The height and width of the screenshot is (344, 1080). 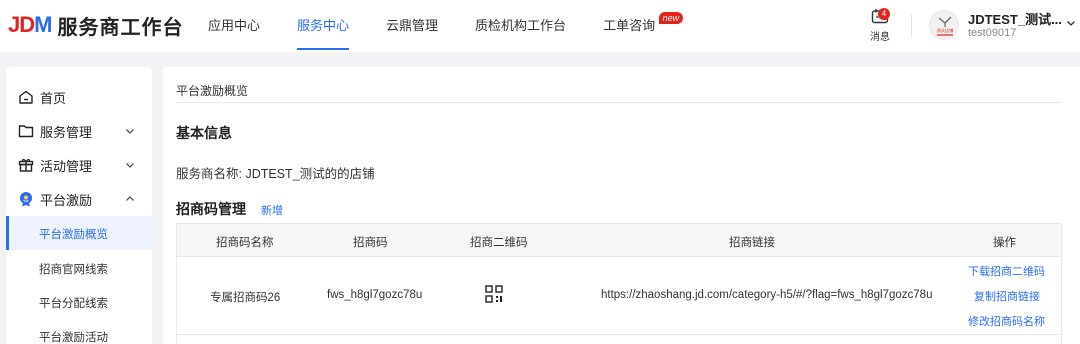 I want to click on sidebar-item-service-management: 服务管理, so click(x=79, y=131).